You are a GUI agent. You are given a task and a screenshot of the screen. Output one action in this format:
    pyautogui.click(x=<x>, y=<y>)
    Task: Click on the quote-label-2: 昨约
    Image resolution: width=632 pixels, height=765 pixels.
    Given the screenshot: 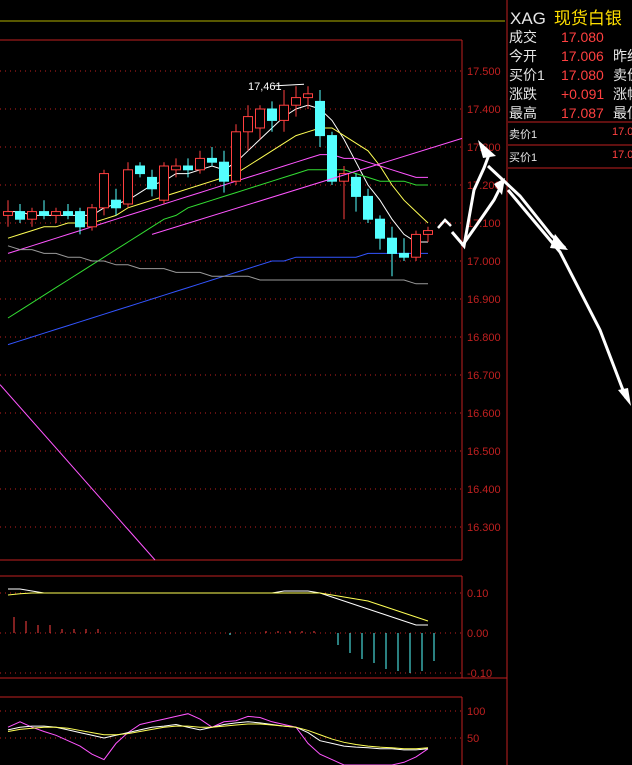 What is the action you would take?
    pyautogui.click(x=622, y=56)
    